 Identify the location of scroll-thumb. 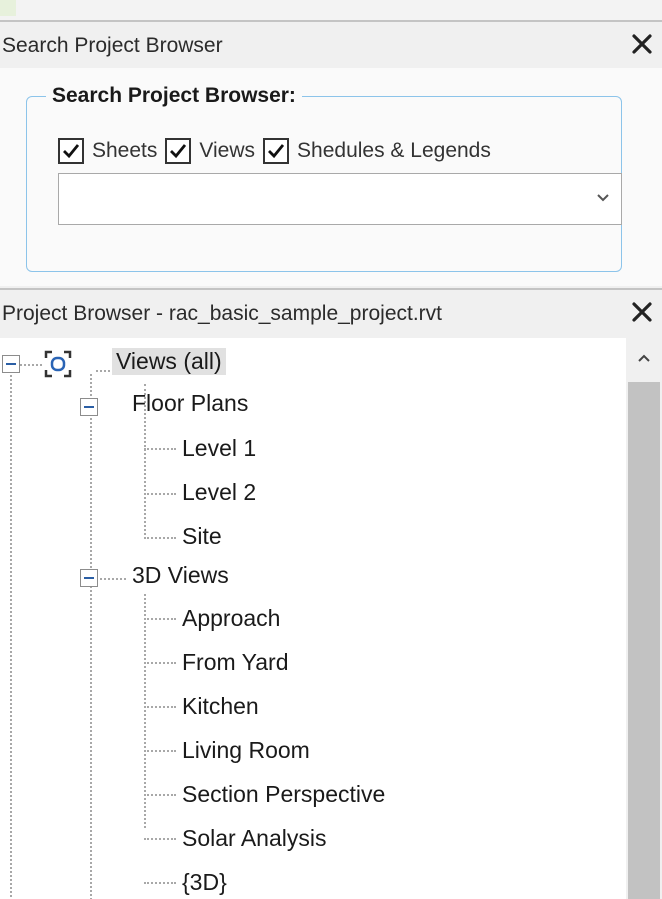
(644, 640).